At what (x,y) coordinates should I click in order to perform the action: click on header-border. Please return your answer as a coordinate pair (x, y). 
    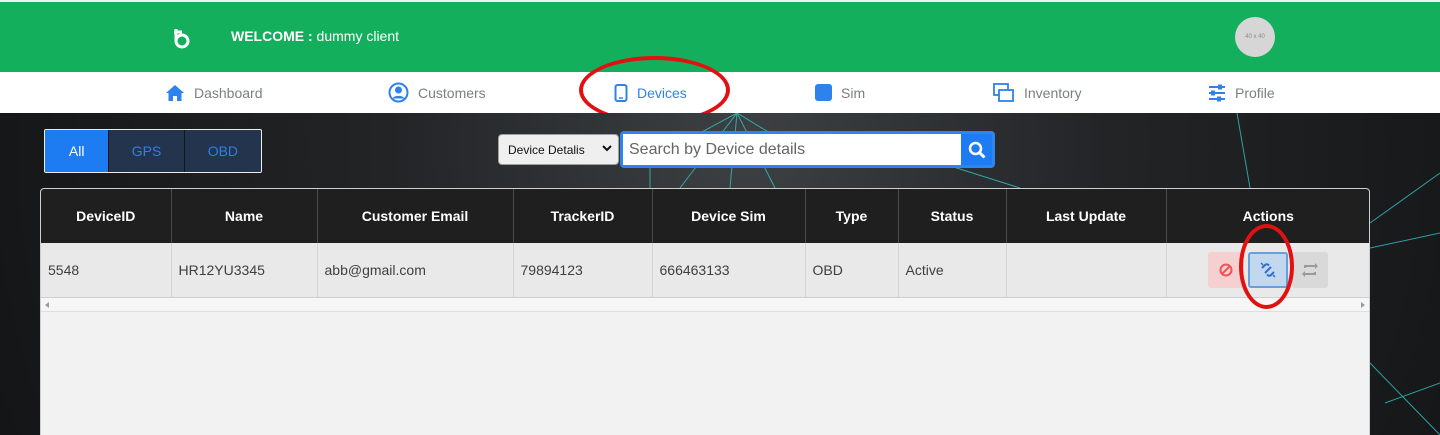
    Looking at the image, I should click on (720, 1).